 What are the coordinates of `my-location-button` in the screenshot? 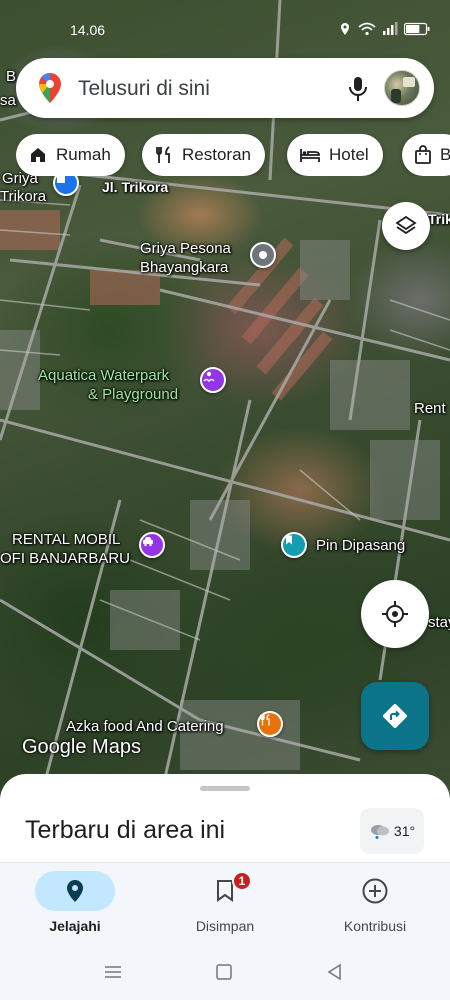 It's located at (395, 614).